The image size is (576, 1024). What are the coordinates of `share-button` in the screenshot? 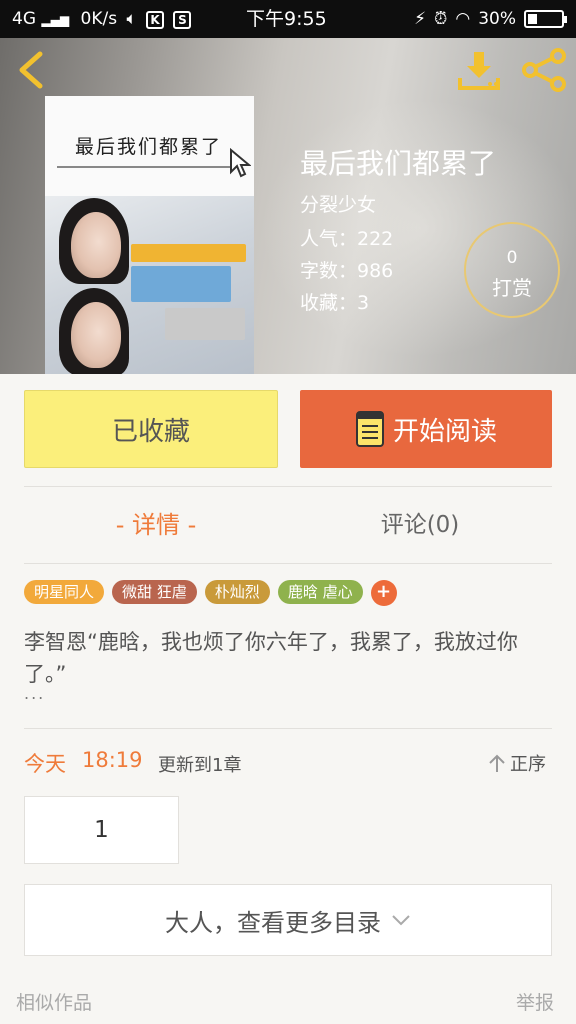 It's located at (544, 70).